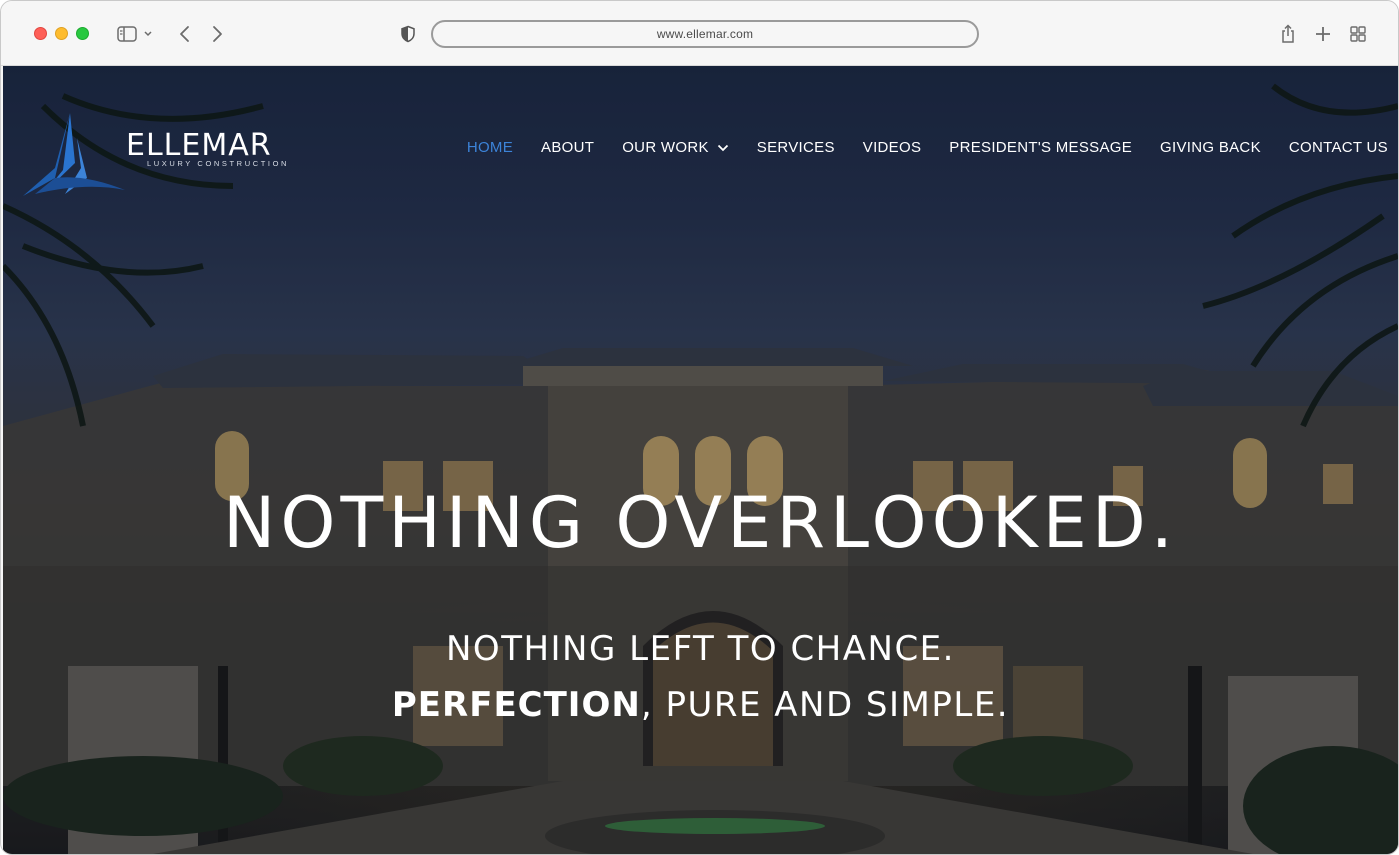  Describe the element at coordinates (723, 148) in the screenshot. I see `chevron-down-icon` at that location.